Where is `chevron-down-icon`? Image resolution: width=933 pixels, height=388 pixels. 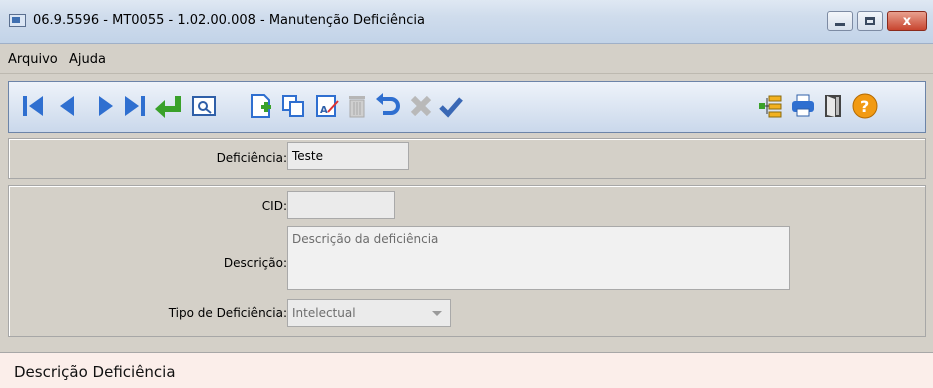 chevron-down-icon is located at coordinates (437, 313).